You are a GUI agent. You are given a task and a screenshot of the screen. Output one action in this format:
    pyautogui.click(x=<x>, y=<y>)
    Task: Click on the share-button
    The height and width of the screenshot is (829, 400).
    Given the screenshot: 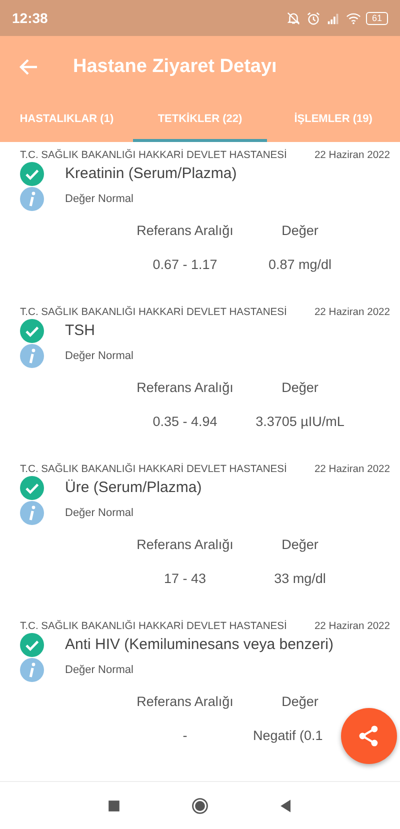 What is the action you would take?
    pyautogui.click(x=369, y=736)
    